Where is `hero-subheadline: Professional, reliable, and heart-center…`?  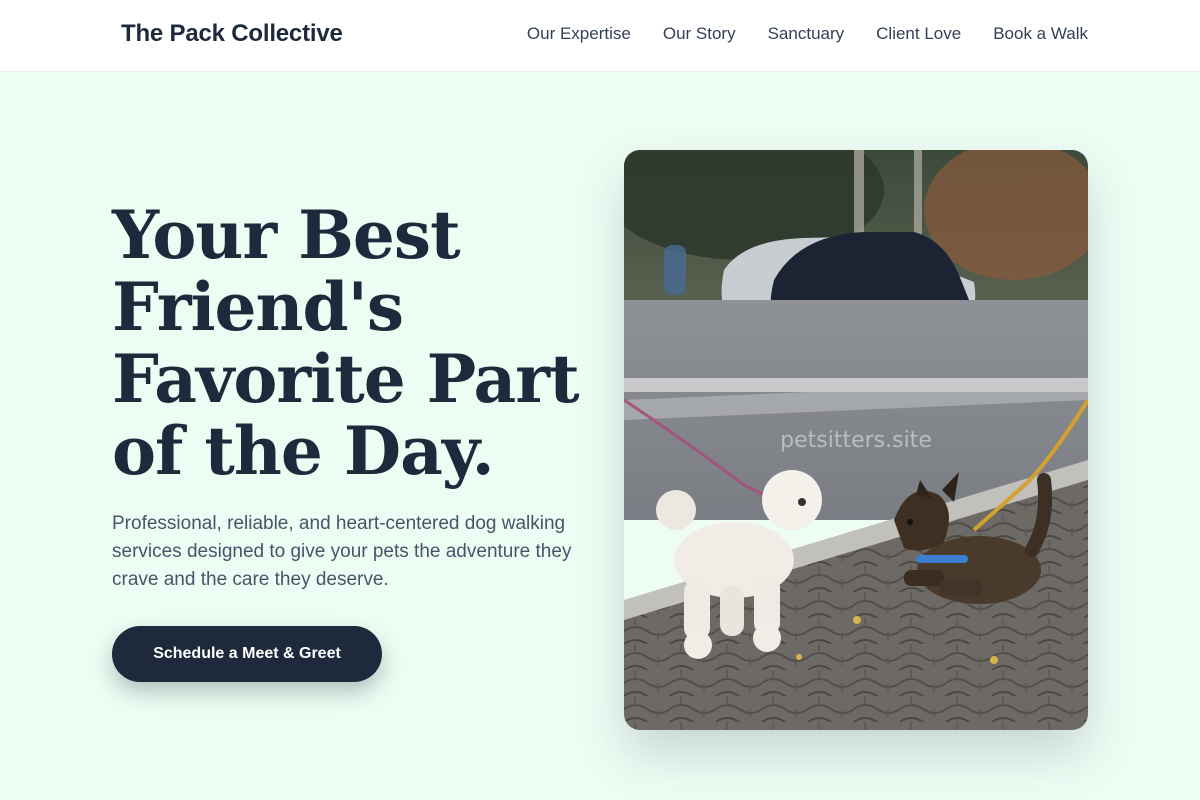 hero-subheadline: Professional, reliable, and heart-center… is located at coordinates (342, 551).